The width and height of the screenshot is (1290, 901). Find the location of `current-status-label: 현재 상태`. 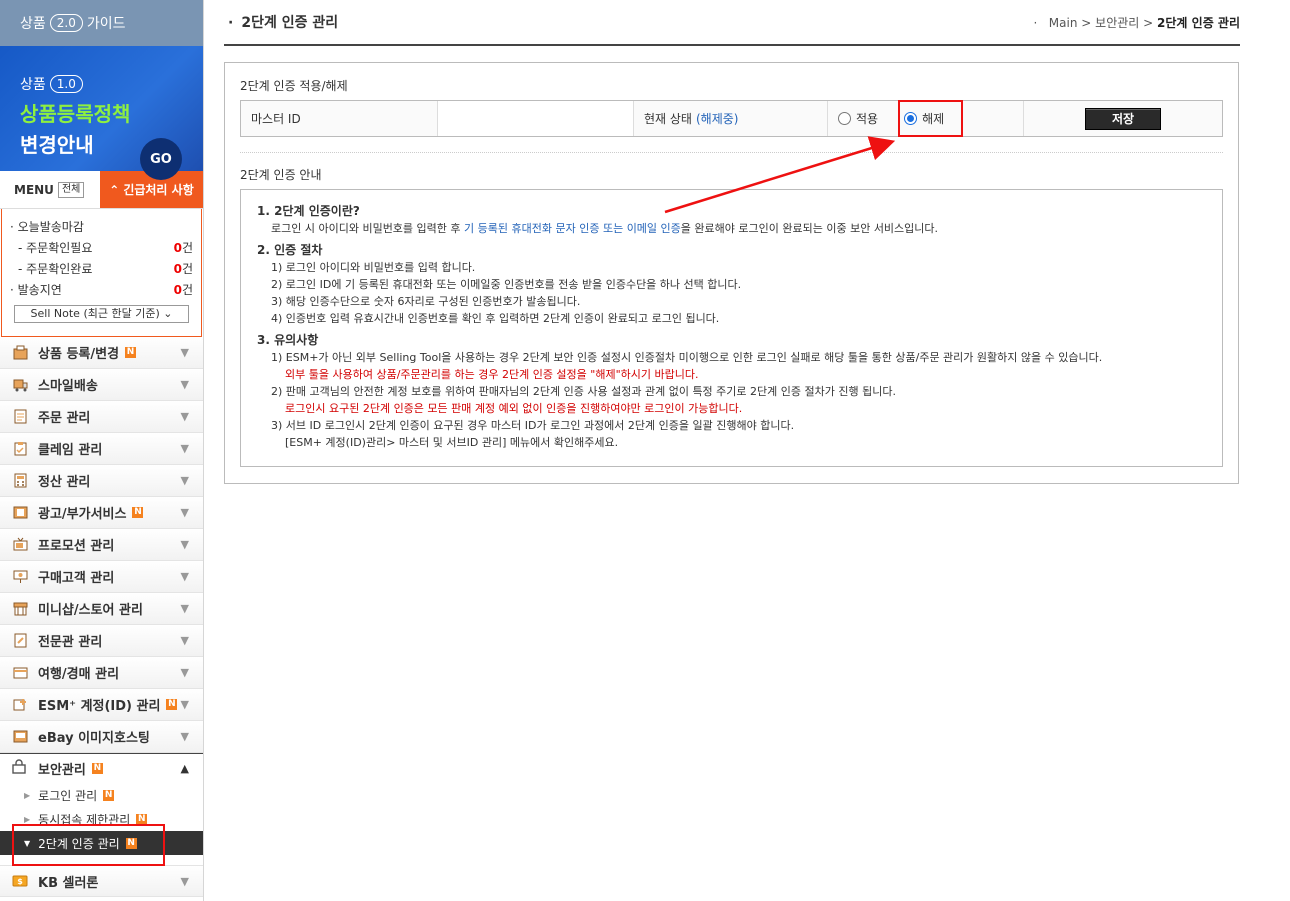

current-status-label: 현재 상태 is located at coordinates (668, 119).